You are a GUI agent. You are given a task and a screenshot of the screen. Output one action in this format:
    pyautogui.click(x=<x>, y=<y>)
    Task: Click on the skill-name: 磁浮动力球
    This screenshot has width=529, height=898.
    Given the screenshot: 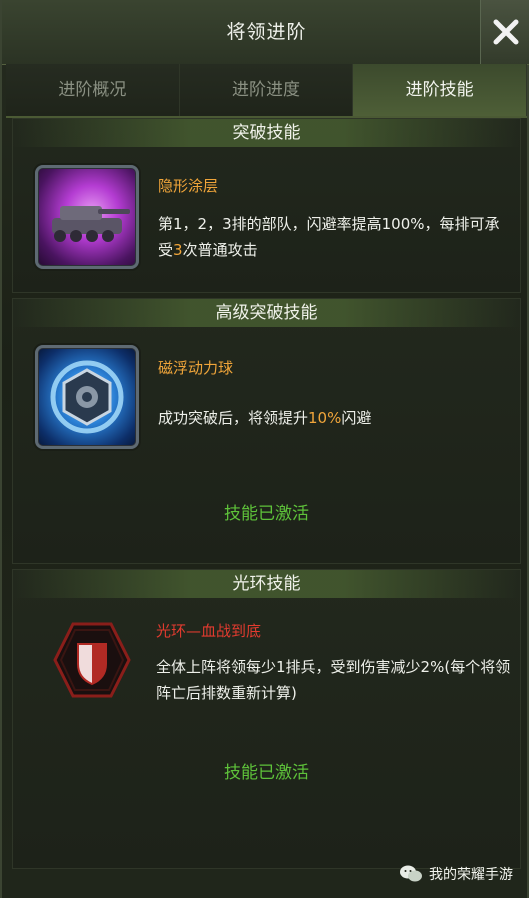 What is the action you would take?
    pyautogui.click(x=196, y=368)
    